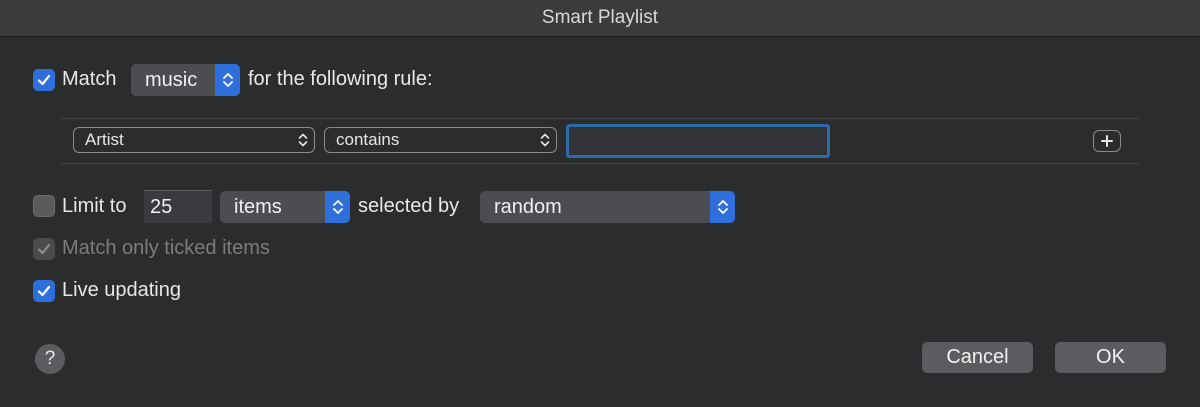  I want to click on help-button: ?, so click(50, 359).